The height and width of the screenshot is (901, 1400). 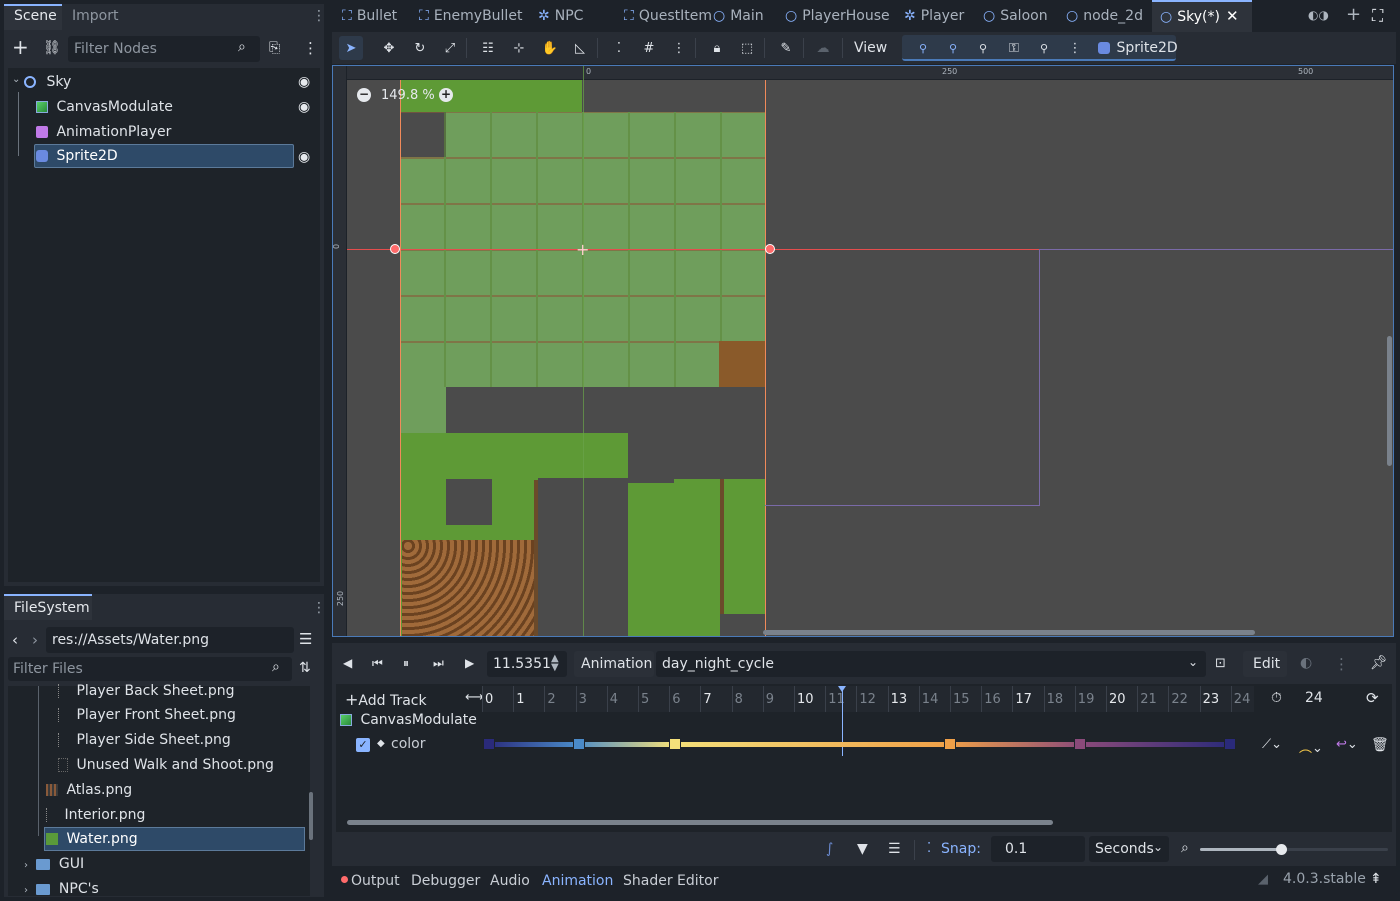 What do you see at coordinates (61, 889) in the screenshot?
I see `folder-item: › NPC's` at bounding box center [61, 889].